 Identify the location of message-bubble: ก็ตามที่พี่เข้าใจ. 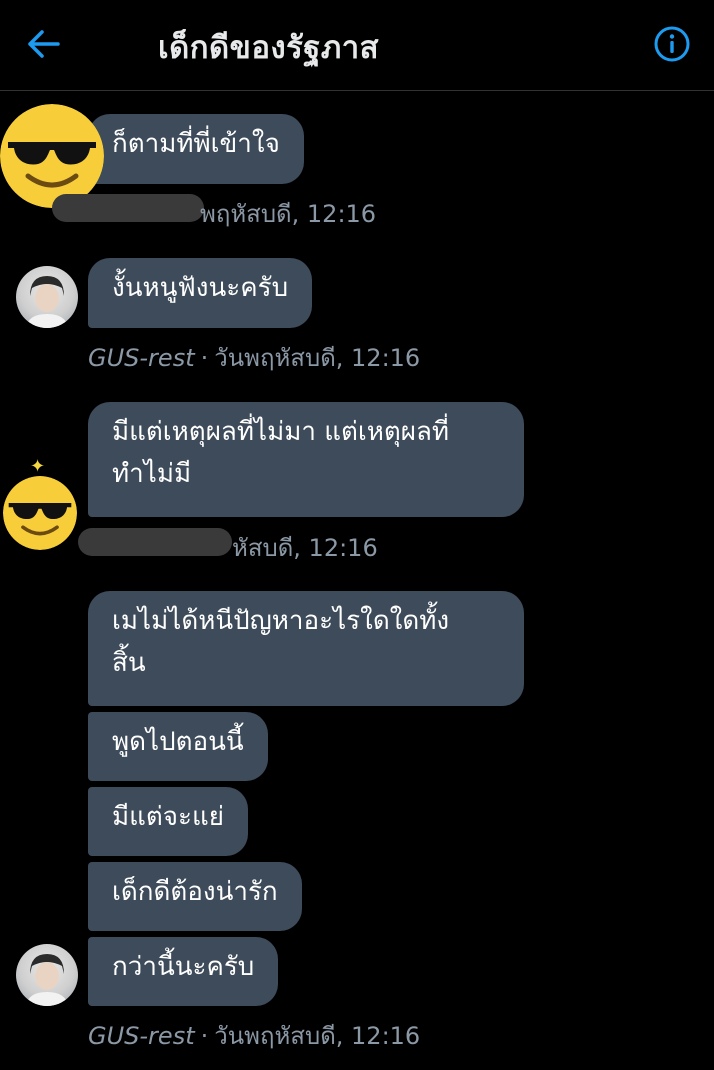
(196, 149).